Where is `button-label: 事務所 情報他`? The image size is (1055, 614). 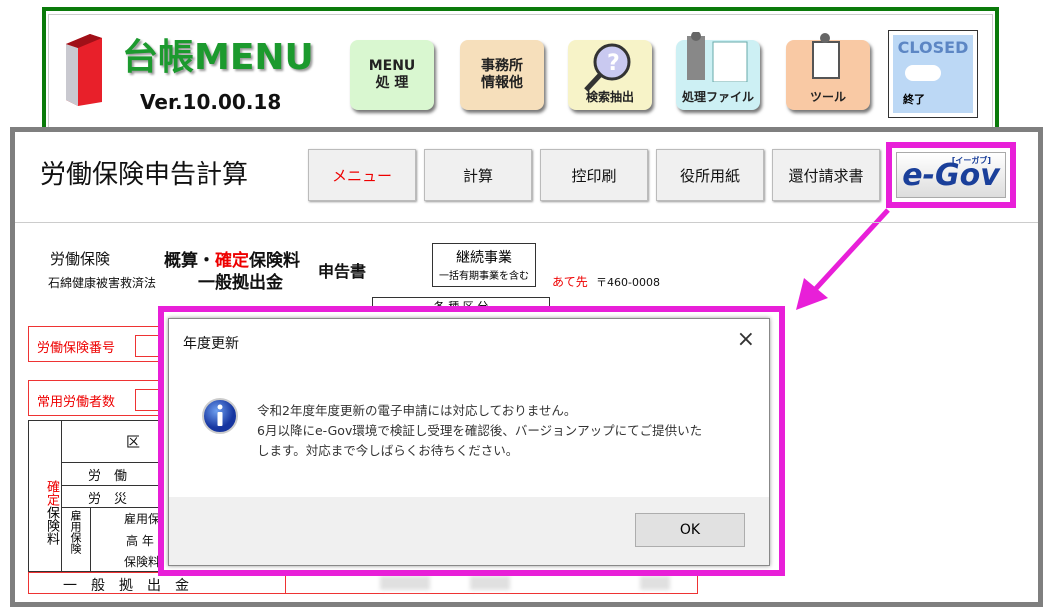 button-label: 事務所 情報他 is located at coordinates (502, 74).